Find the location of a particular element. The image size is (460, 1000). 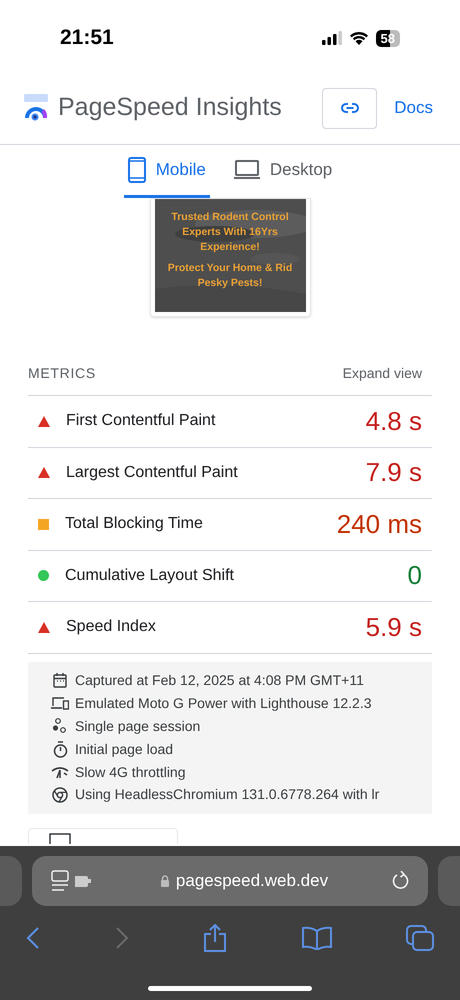

stopwatch-icon is located at coordinates (60, 749).